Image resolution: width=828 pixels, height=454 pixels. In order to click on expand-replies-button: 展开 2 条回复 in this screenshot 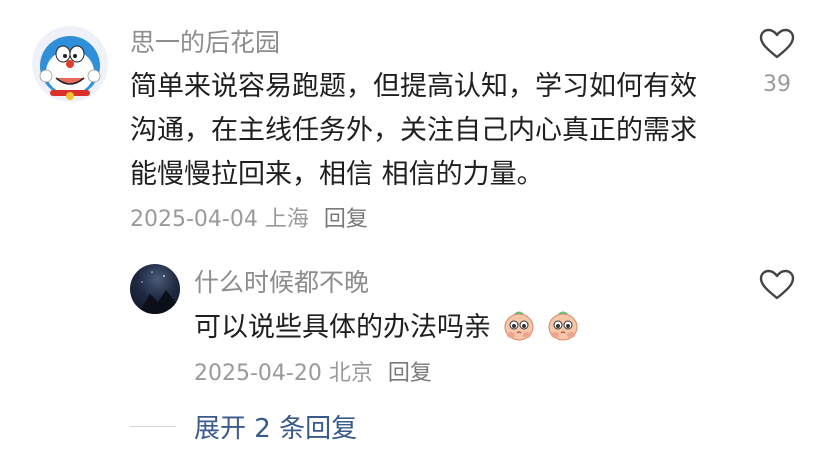, I will do `click(243, 426)`.